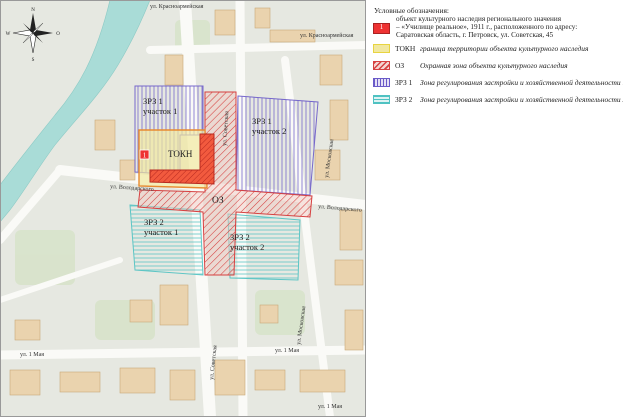 The width and height of the screenshot is (623, 417). What do you see at coordinates (8, 34) in the screenshot?
I see `svg-text: W` at bounding box center [8, 34].